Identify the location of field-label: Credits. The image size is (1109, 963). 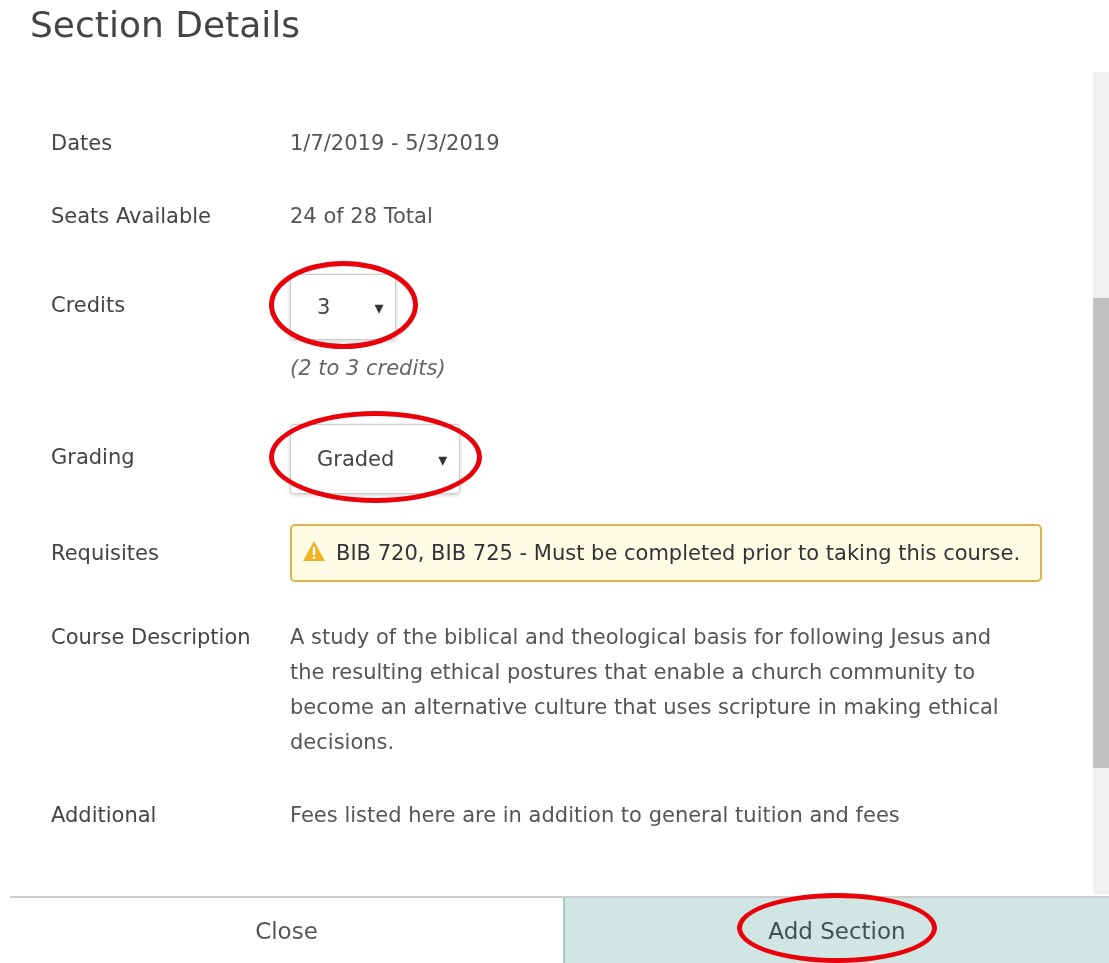
(89, 305).